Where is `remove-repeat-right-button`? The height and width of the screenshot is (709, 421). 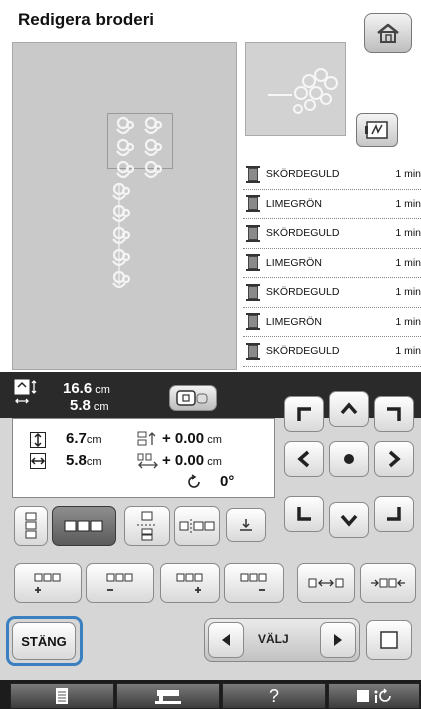 remove-repeat-right-button is located at coordinates (254, 583).